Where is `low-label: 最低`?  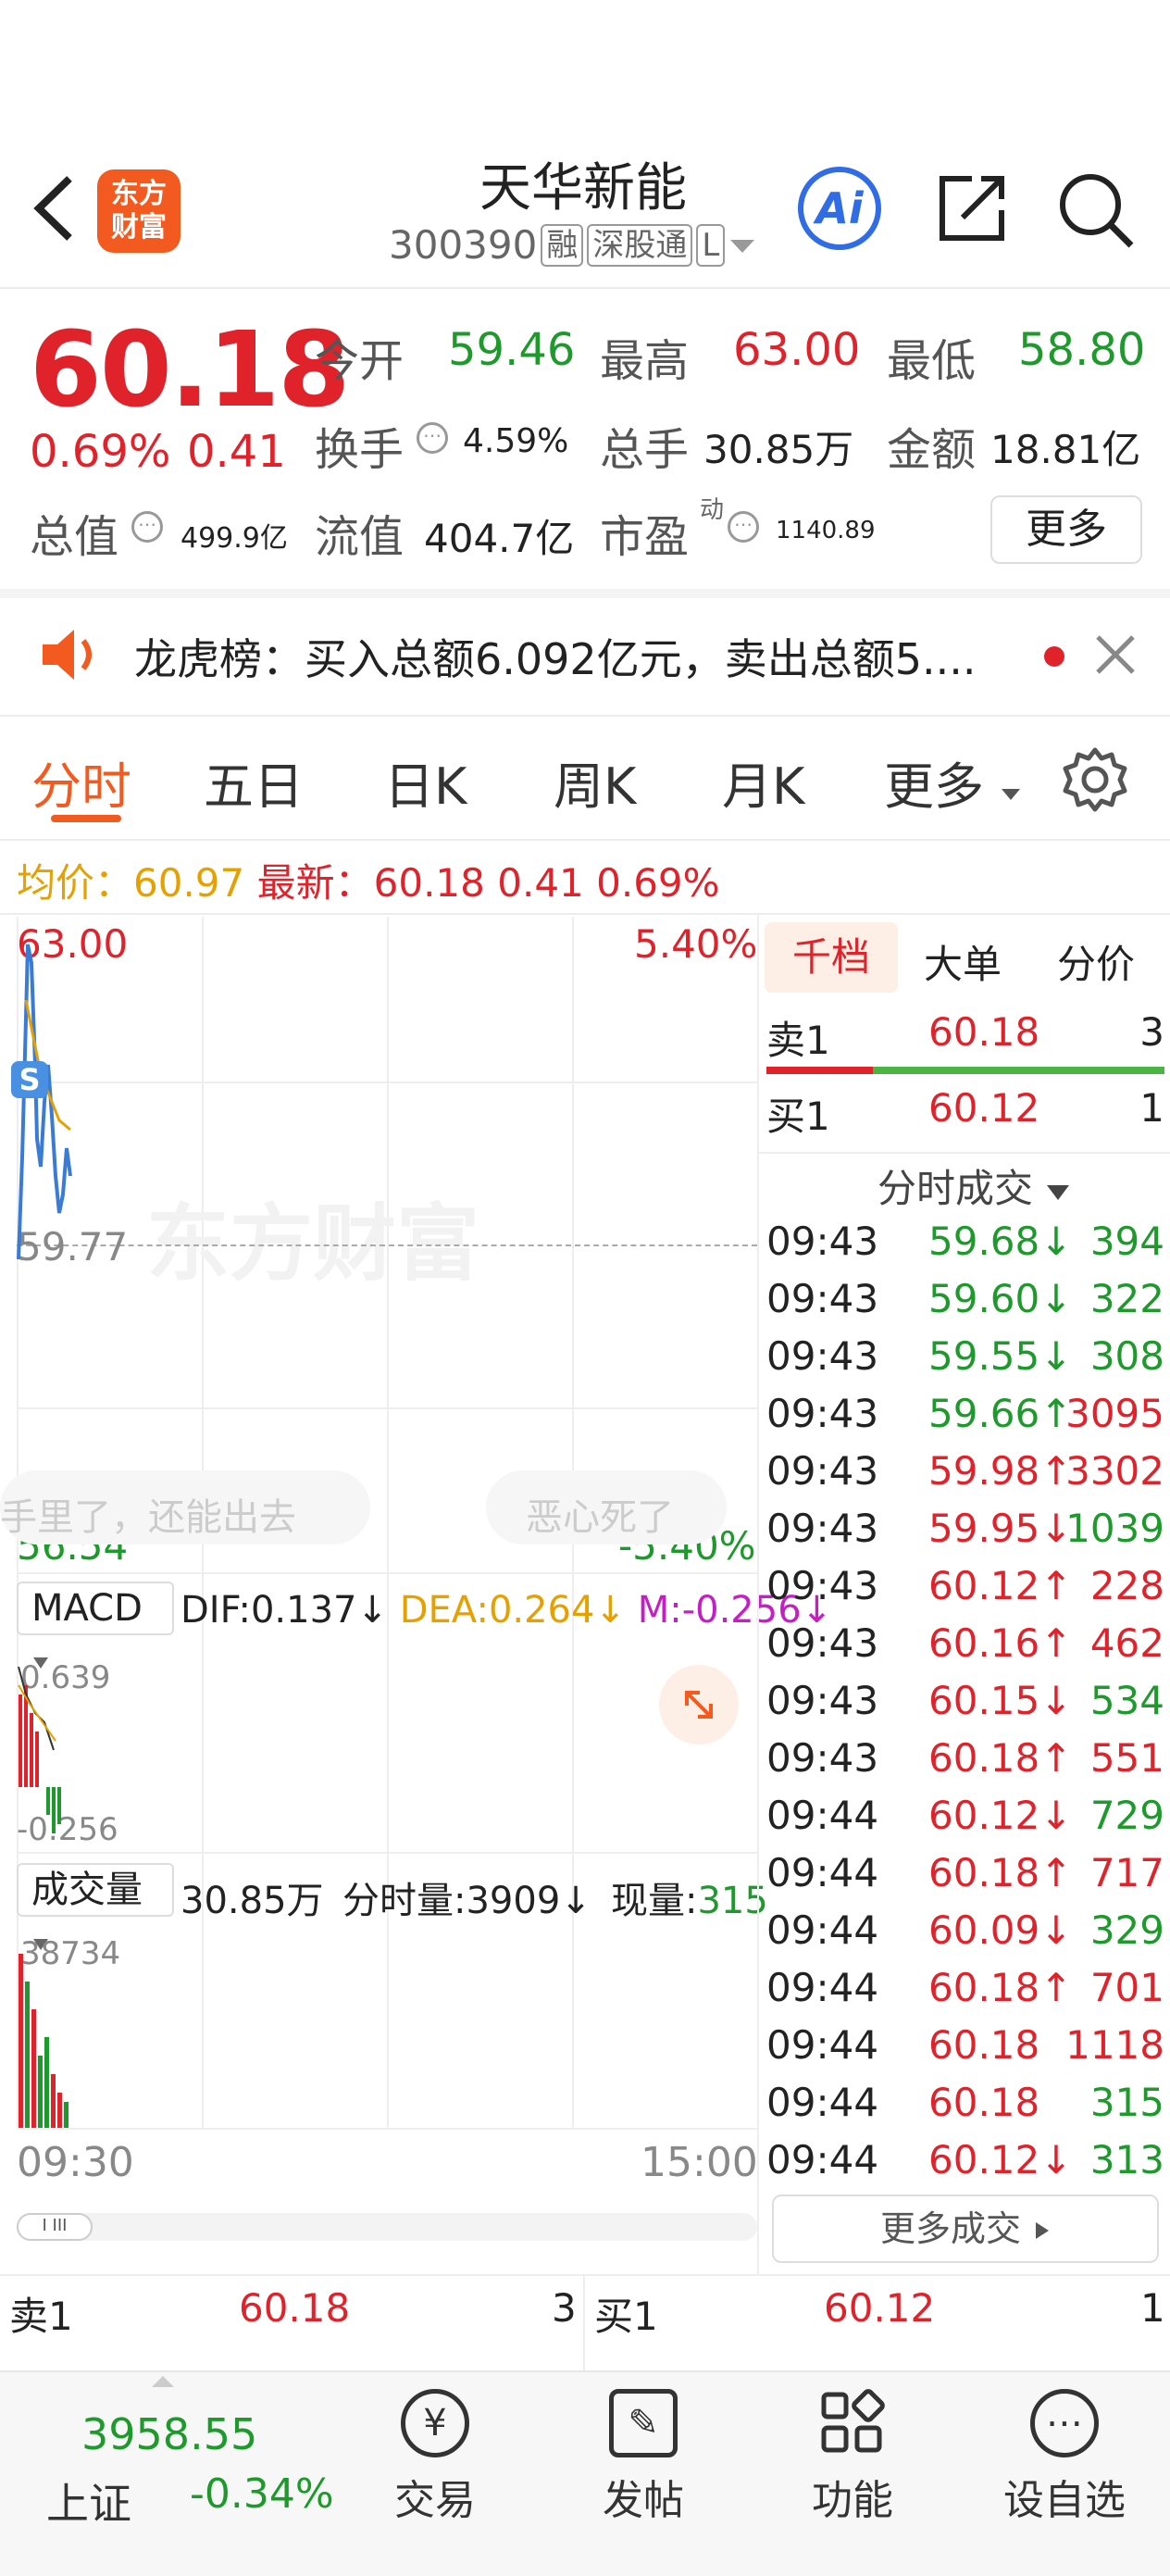 low-label: 最低 is located at coordinates (932, 361).